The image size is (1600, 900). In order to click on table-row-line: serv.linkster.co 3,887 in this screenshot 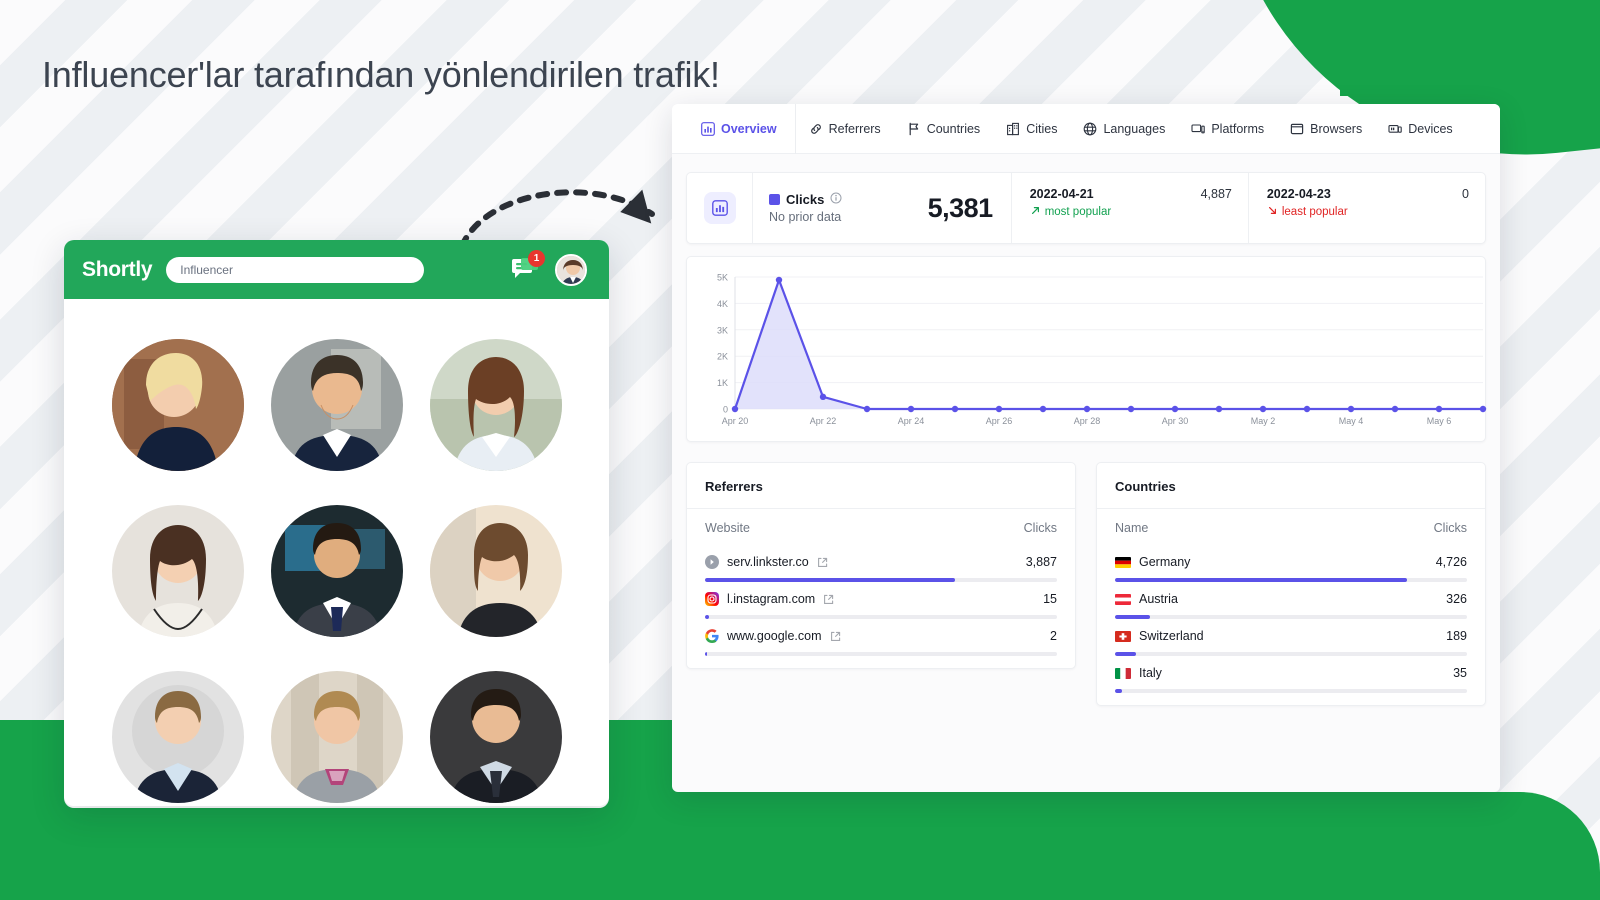, I will do `click(881, 562)`.